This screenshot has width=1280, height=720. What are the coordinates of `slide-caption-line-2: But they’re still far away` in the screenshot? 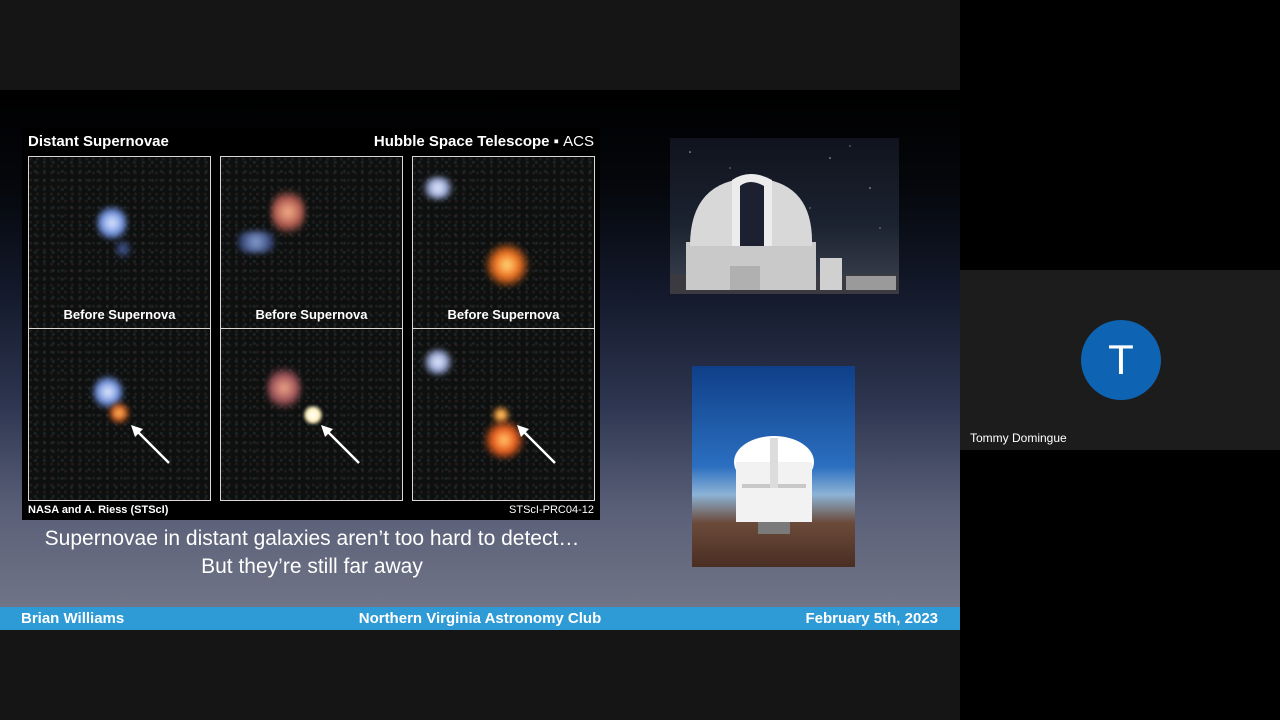 It's located at (312, 566).